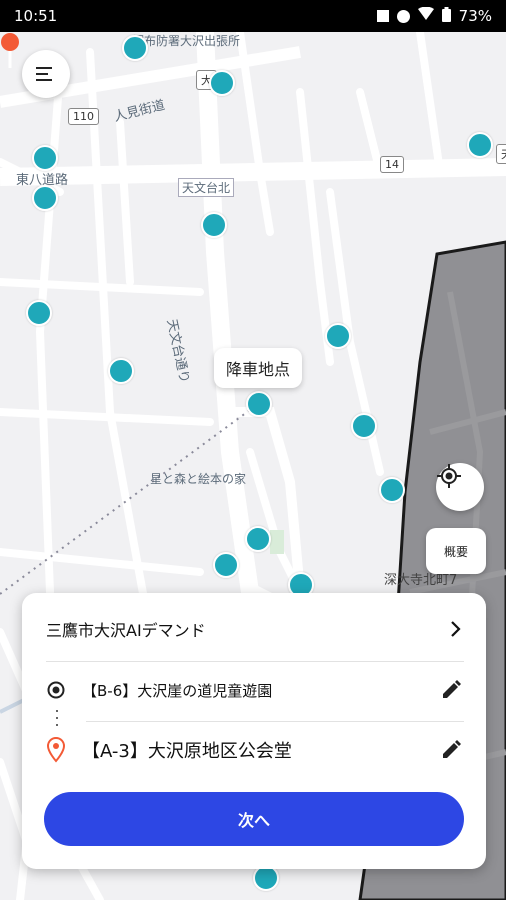 The width and height of the screenshot is (506, 900). What do you see at coordinates (186, 41) in the screenshot?
I see `map-label-fire-station: 調布防署大沢出張所` at bounding box center [186, 41].